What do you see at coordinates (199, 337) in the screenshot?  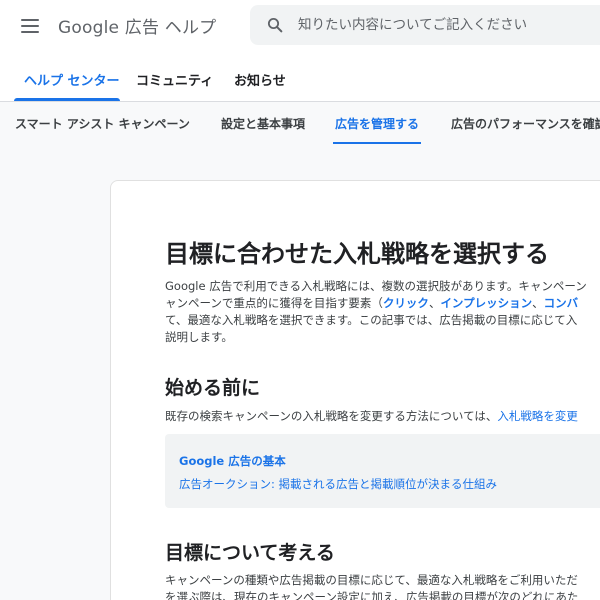 I see `intro-line: 説明します。` at bounding box center [199, 337].